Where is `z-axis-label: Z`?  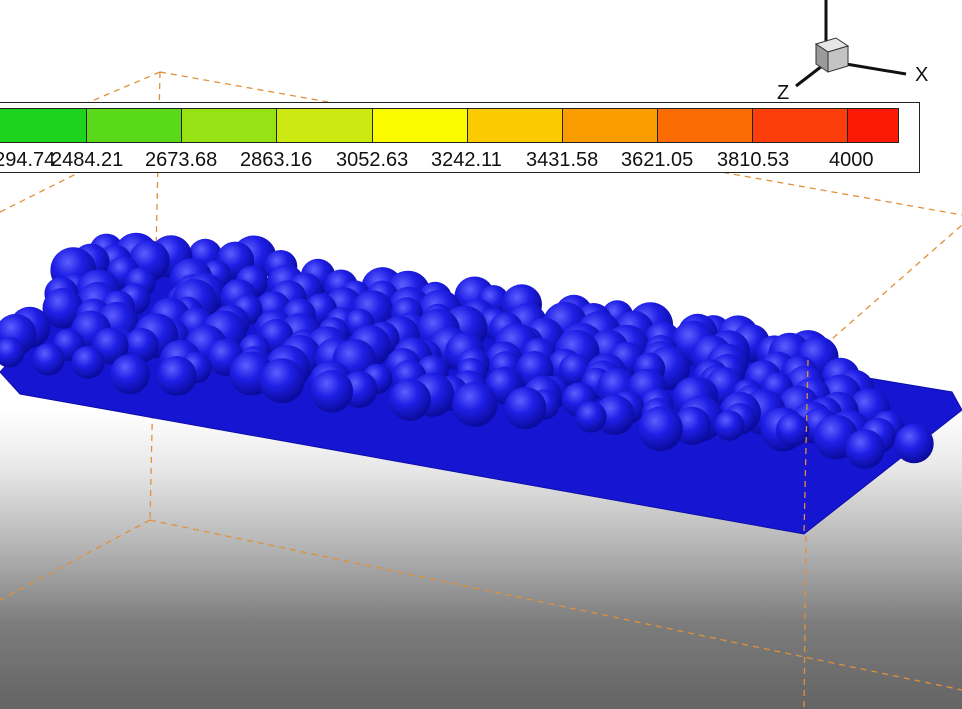 z-axis-label: Z is located at coordinates (783, 93).